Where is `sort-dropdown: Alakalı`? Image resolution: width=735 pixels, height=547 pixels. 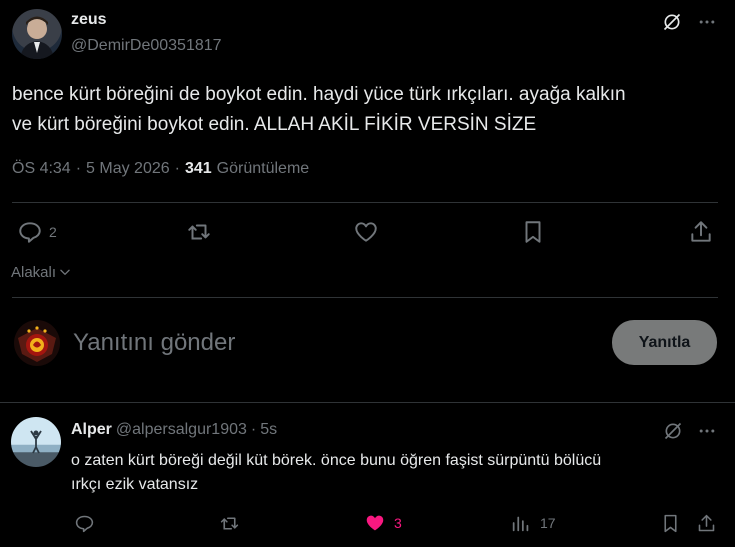
sort-dropdown: Alakalı is located at coordinates (41, 272).